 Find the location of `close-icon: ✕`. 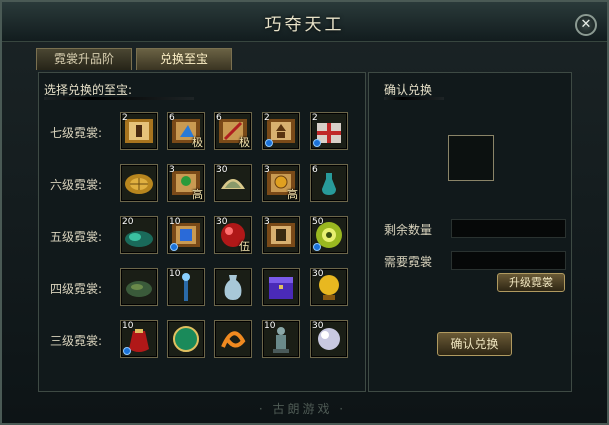

close-icon: ✕ is located at coordinates (586, 24).